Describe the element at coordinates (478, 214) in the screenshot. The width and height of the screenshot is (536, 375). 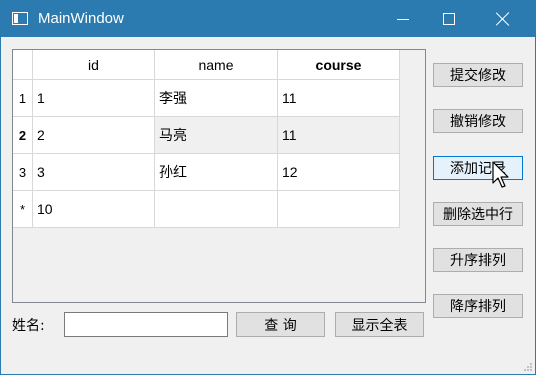
I see `delete-selected-button: 删除选中行` at that location.